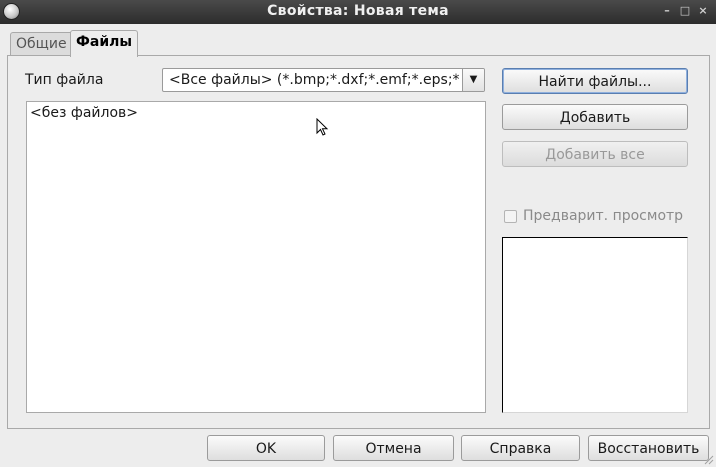 The width and height of the screenshot is (716, 467). I want to click on title-bar: Свойства: Новая тема – □ ×, so click(358, 12).